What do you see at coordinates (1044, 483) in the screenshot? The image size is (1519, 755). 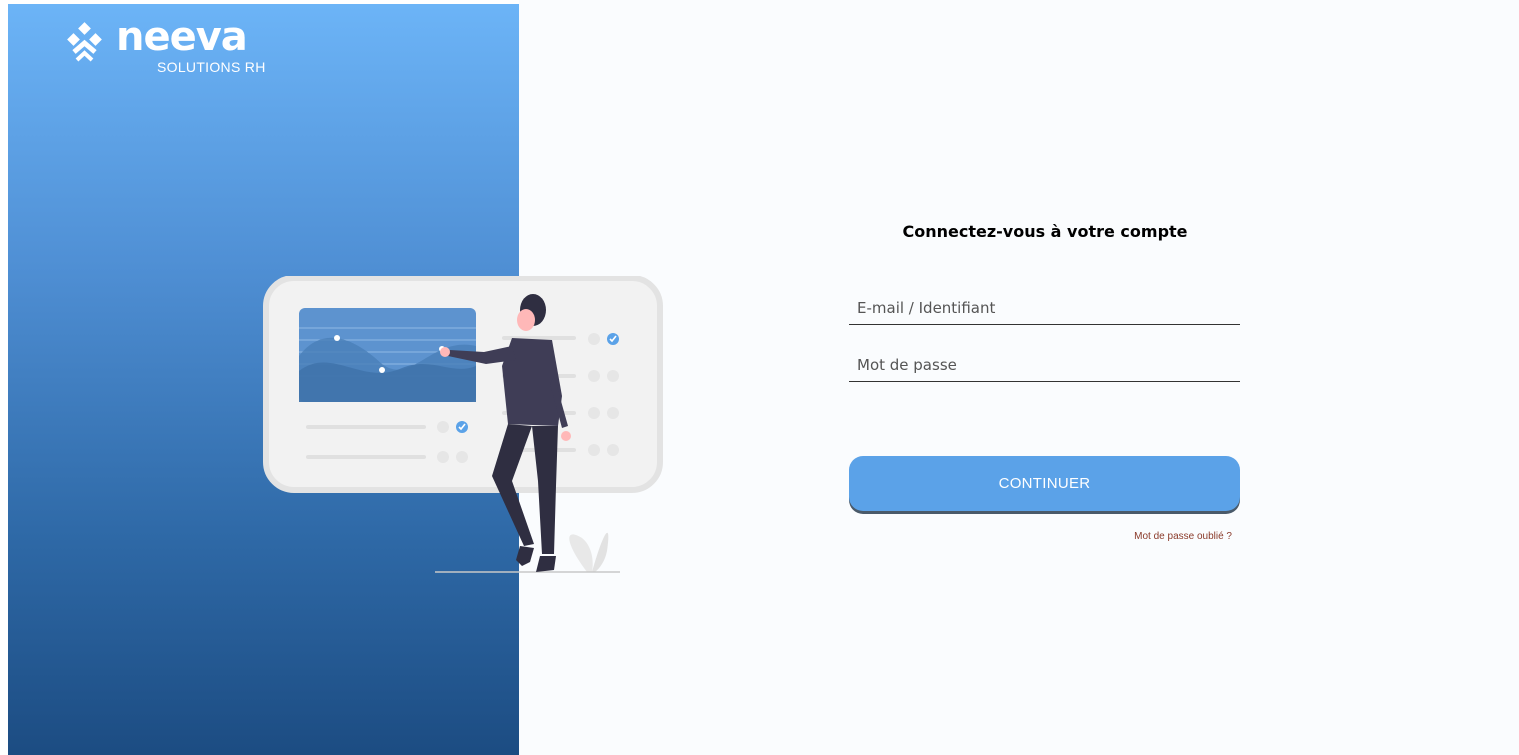 I see `continue-button: CONTINUER` at bounding box center [1044, 483].